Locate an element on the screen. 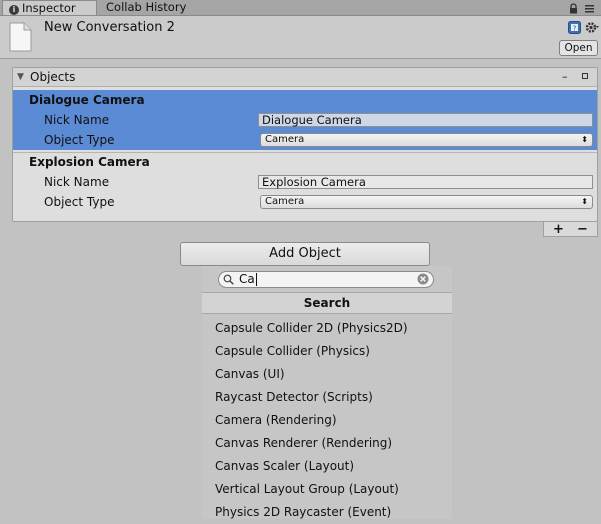 Image resolution: width=601 pixels, height=524 pixels. objects-panel-title: Objects is located at coordinates (53, 77).